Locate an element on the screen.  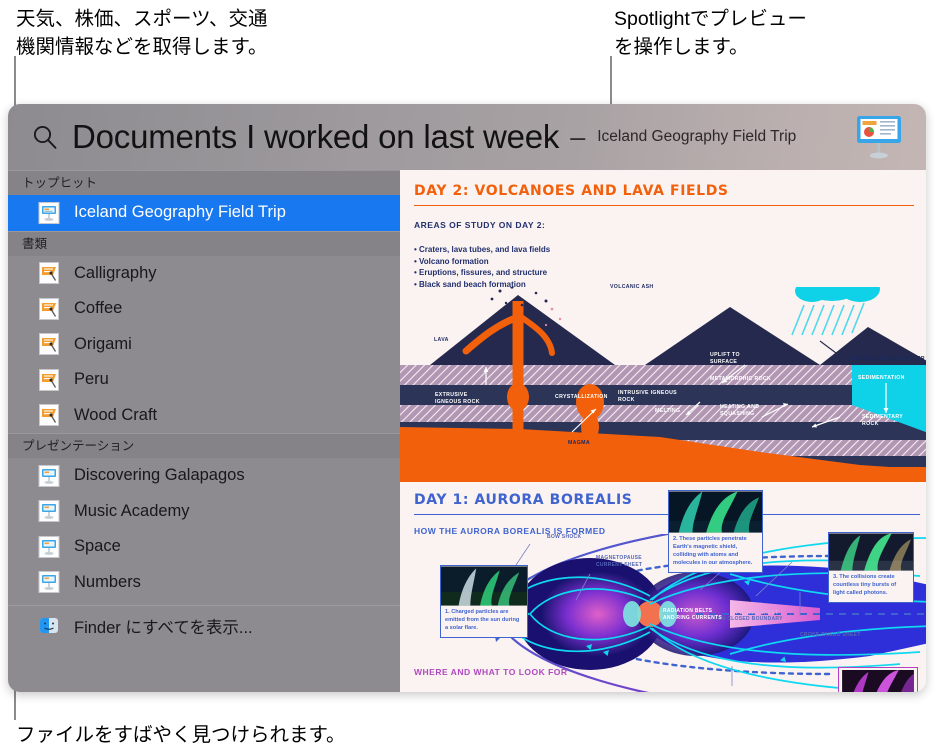
result-row-calligraphy: Calligraphy is located at coordinates (204, 274).